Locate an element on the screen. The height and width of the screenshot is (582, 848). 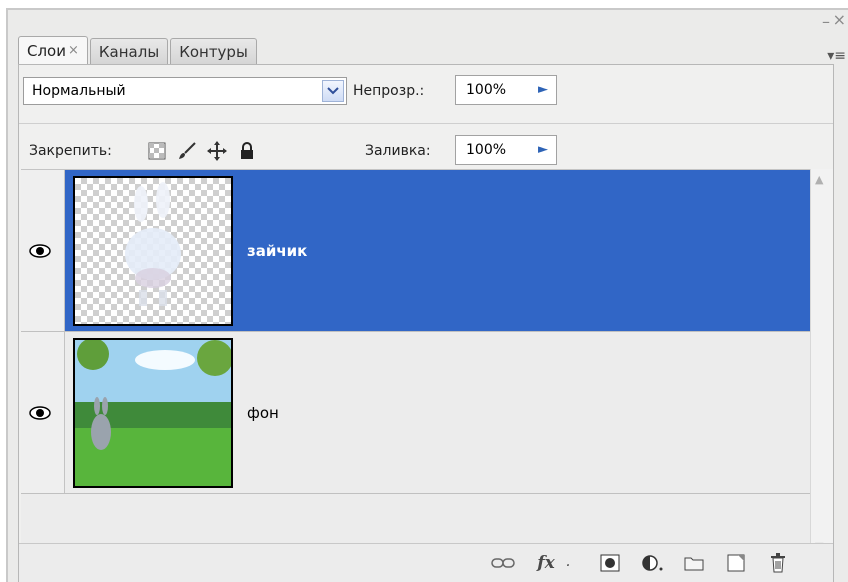
meadow-thumbnail-image is located at coordinates (154, 412).